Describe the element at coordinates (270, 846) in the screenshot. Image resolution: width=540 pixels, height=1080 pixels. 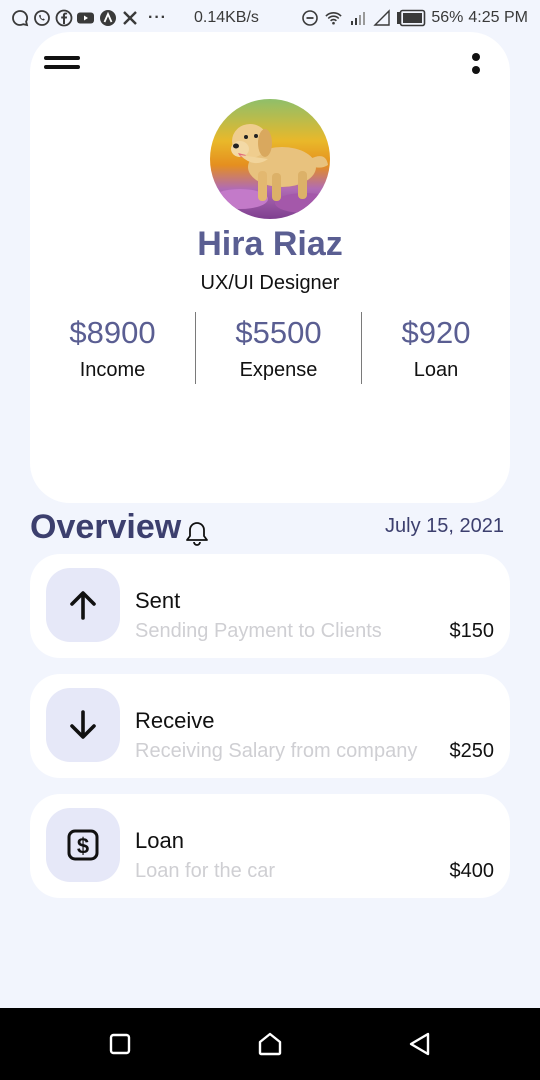
I see `transaction-loan: $ Loan Loan for the car $400` at that location.